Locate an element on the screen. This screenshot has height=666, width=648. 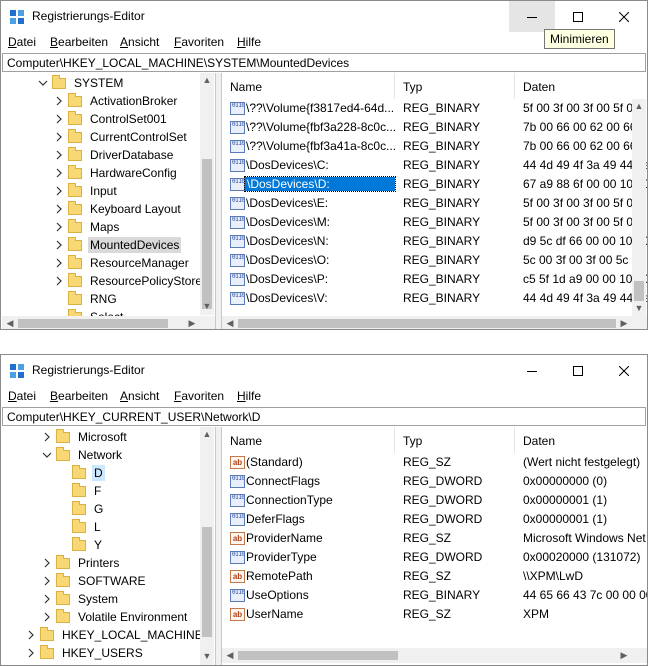
tree-node-hkey-users: HKEY_USERS is located at coordinates (85, 653).